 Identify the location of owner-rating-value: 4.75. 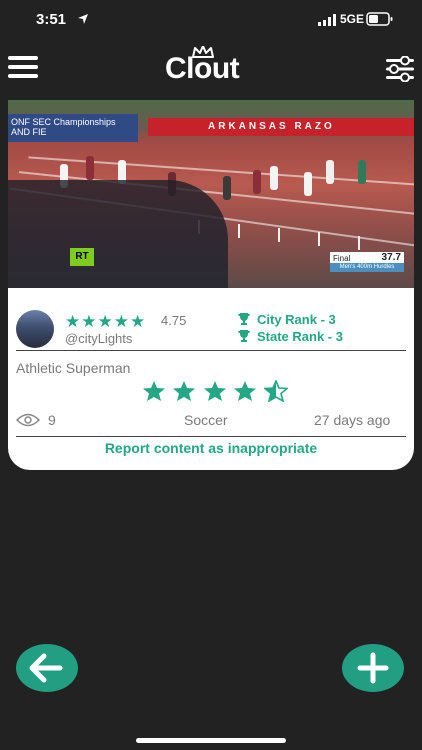
(174, 320).